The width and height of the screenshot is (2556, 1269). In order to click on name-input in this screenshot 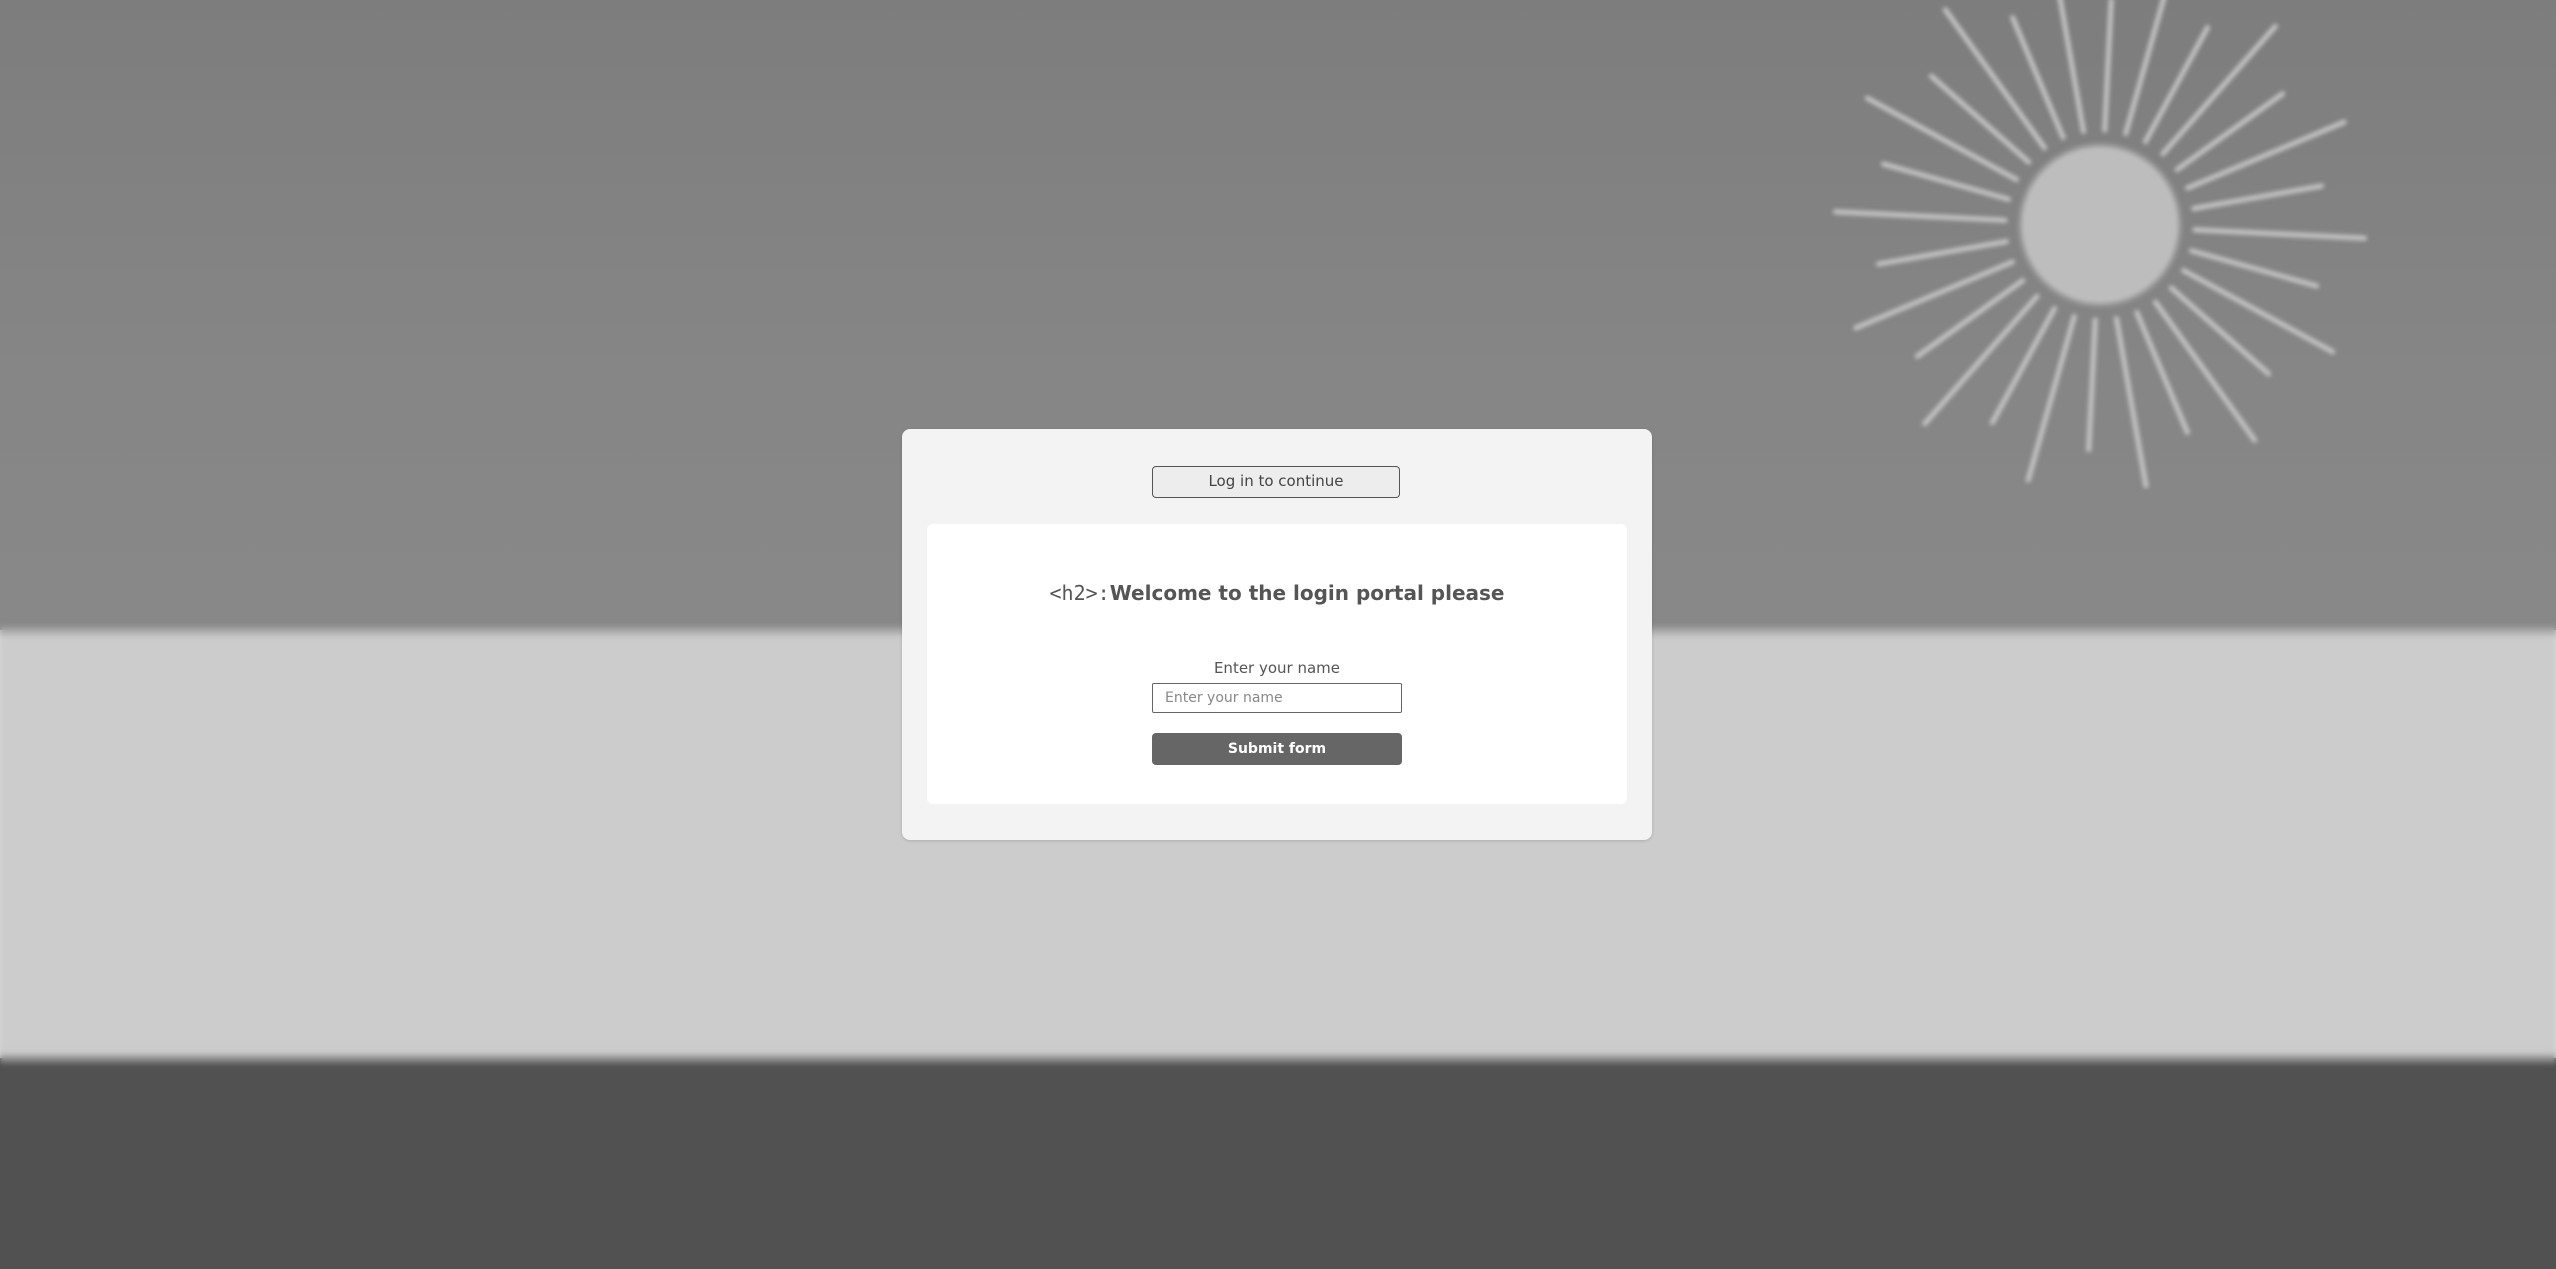, I will do `click(1277, 698)`.